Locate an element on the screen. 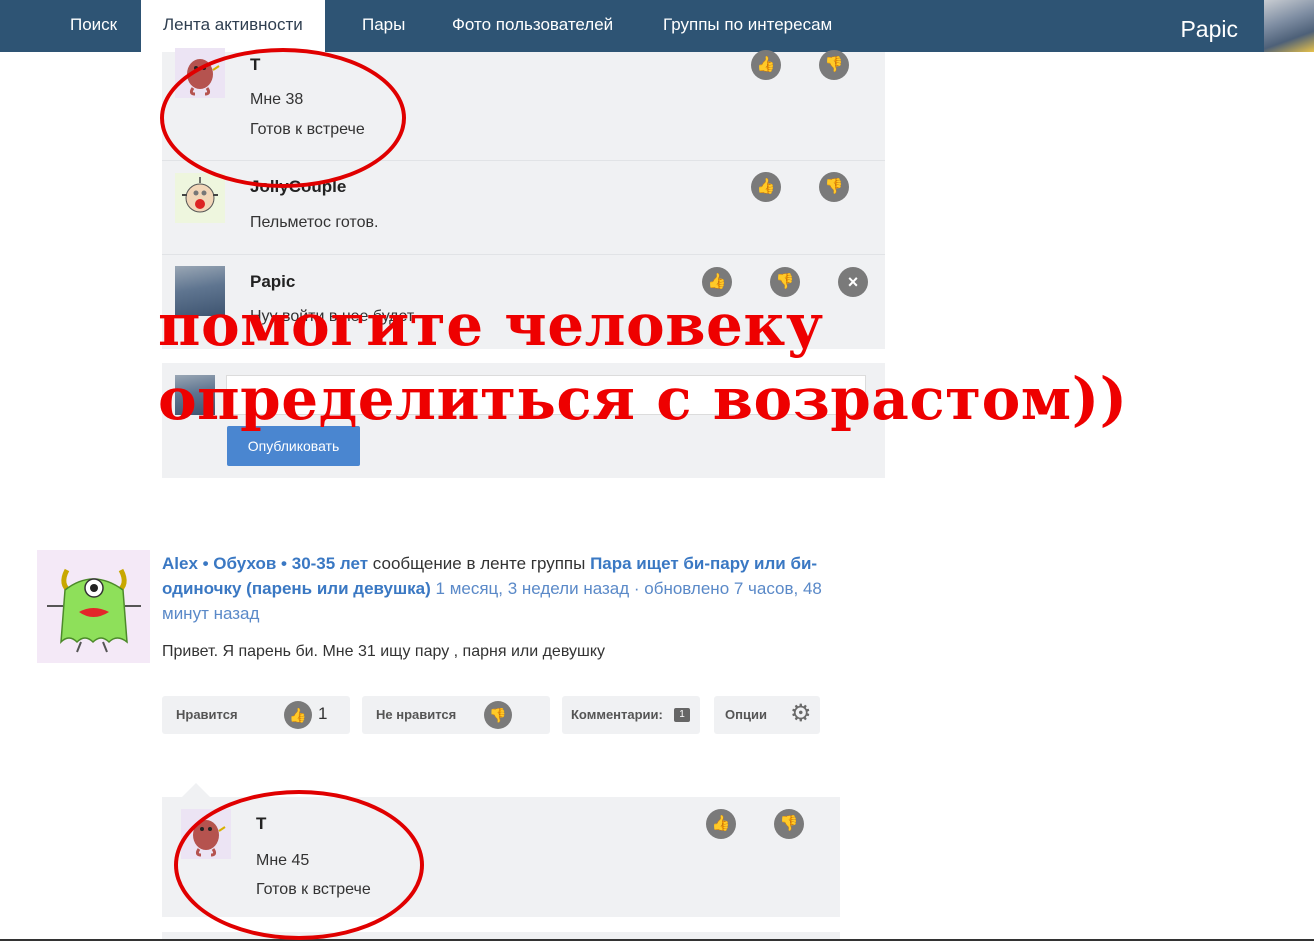  post-author-link: Alex • Обухов • 30-35 лет is located at coordinates (265, 563).